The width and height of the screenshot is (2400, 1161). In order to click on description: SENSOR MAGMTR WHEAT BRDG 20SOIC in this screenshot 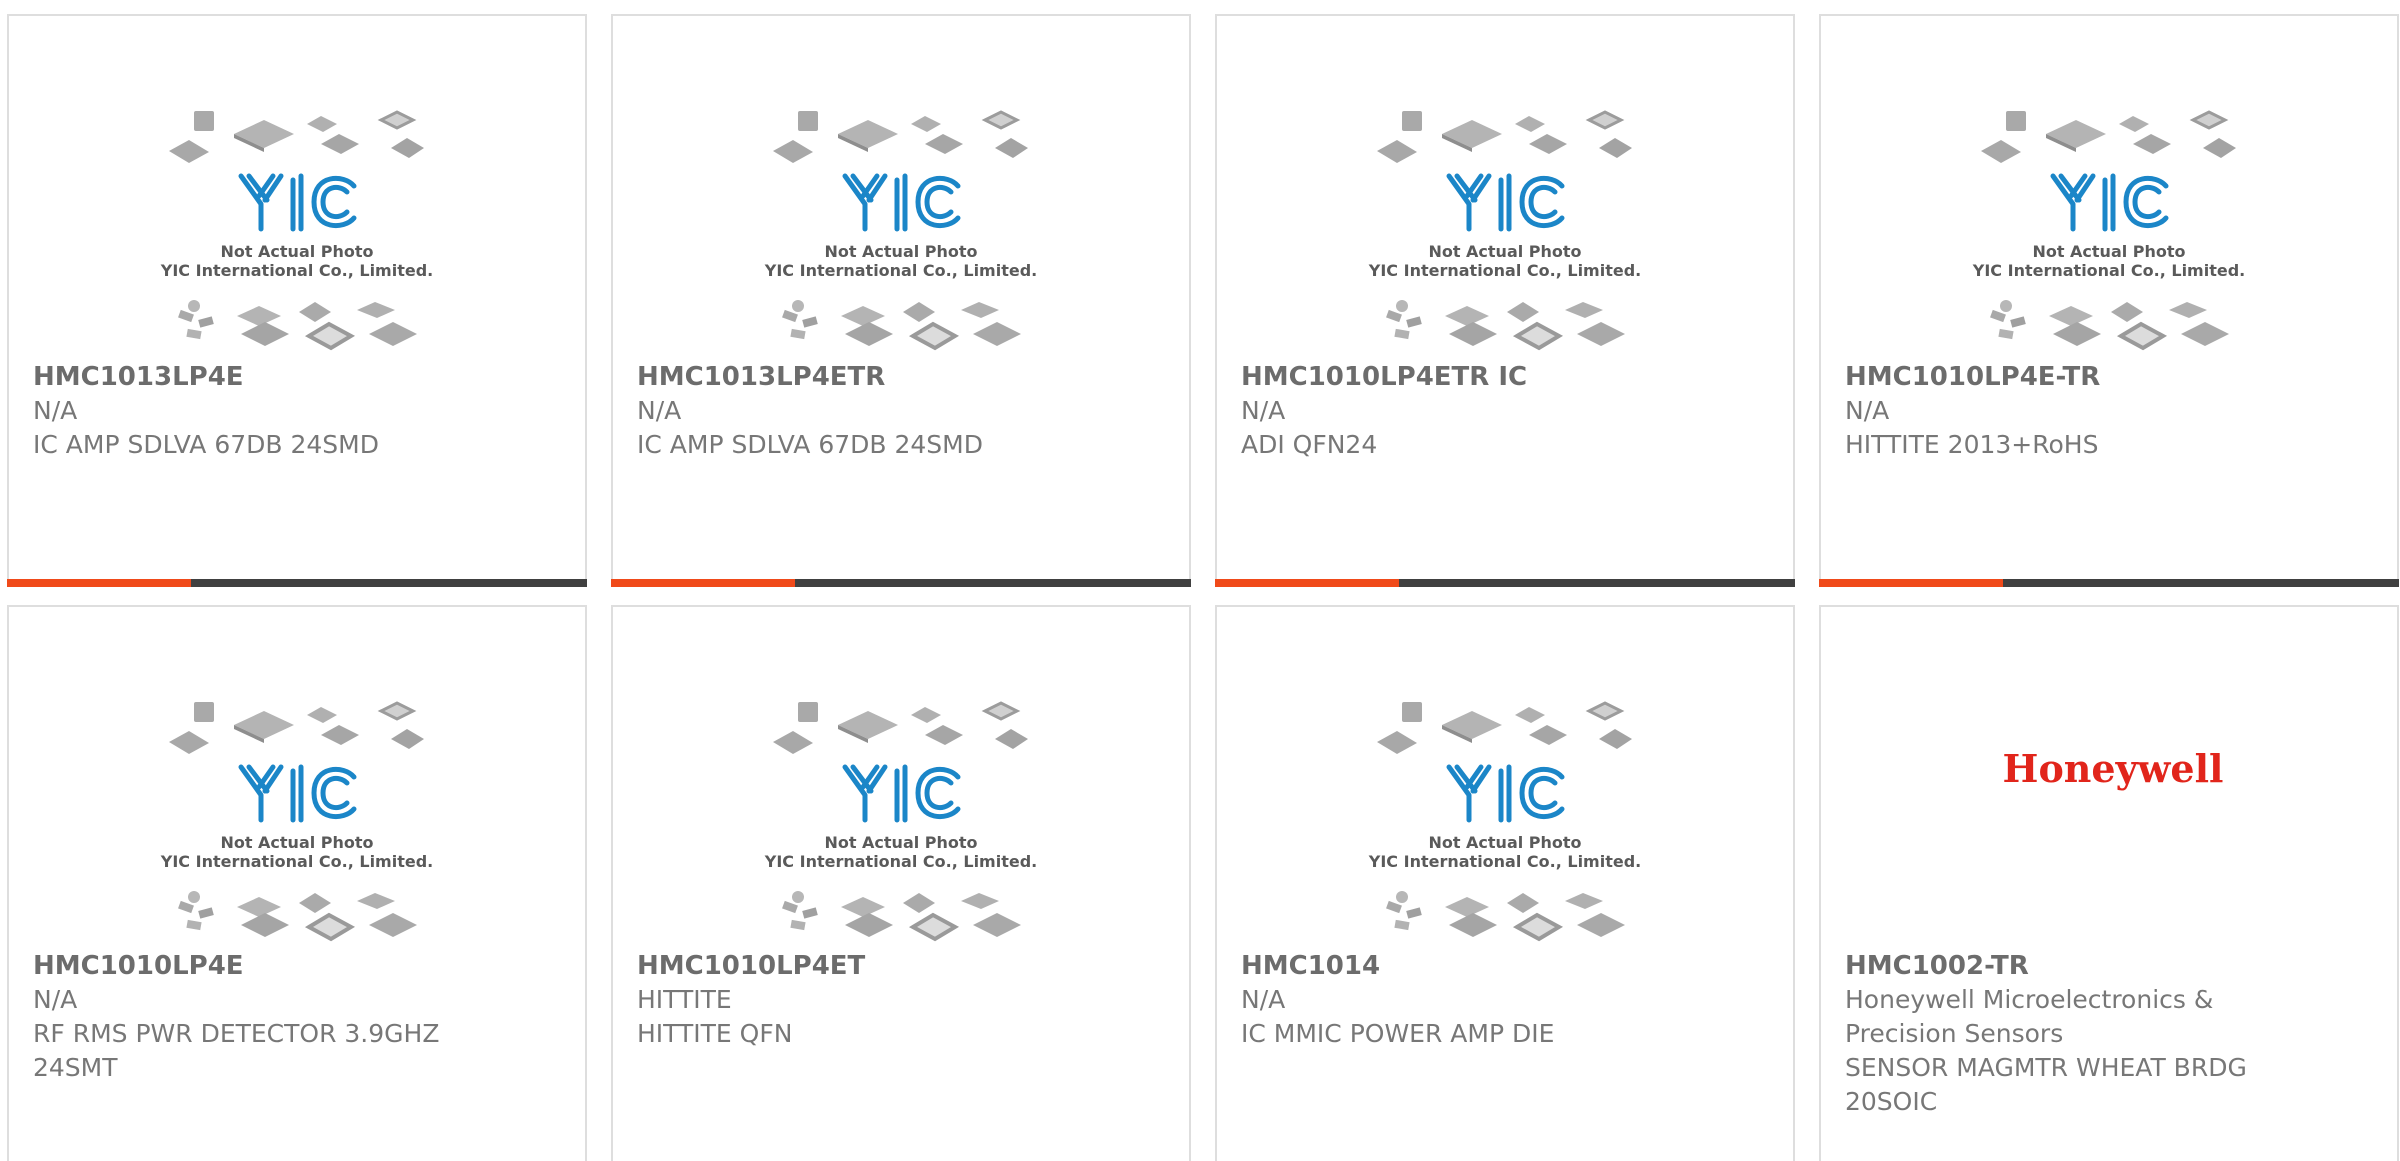, I will do `click(2046, 1084)`.